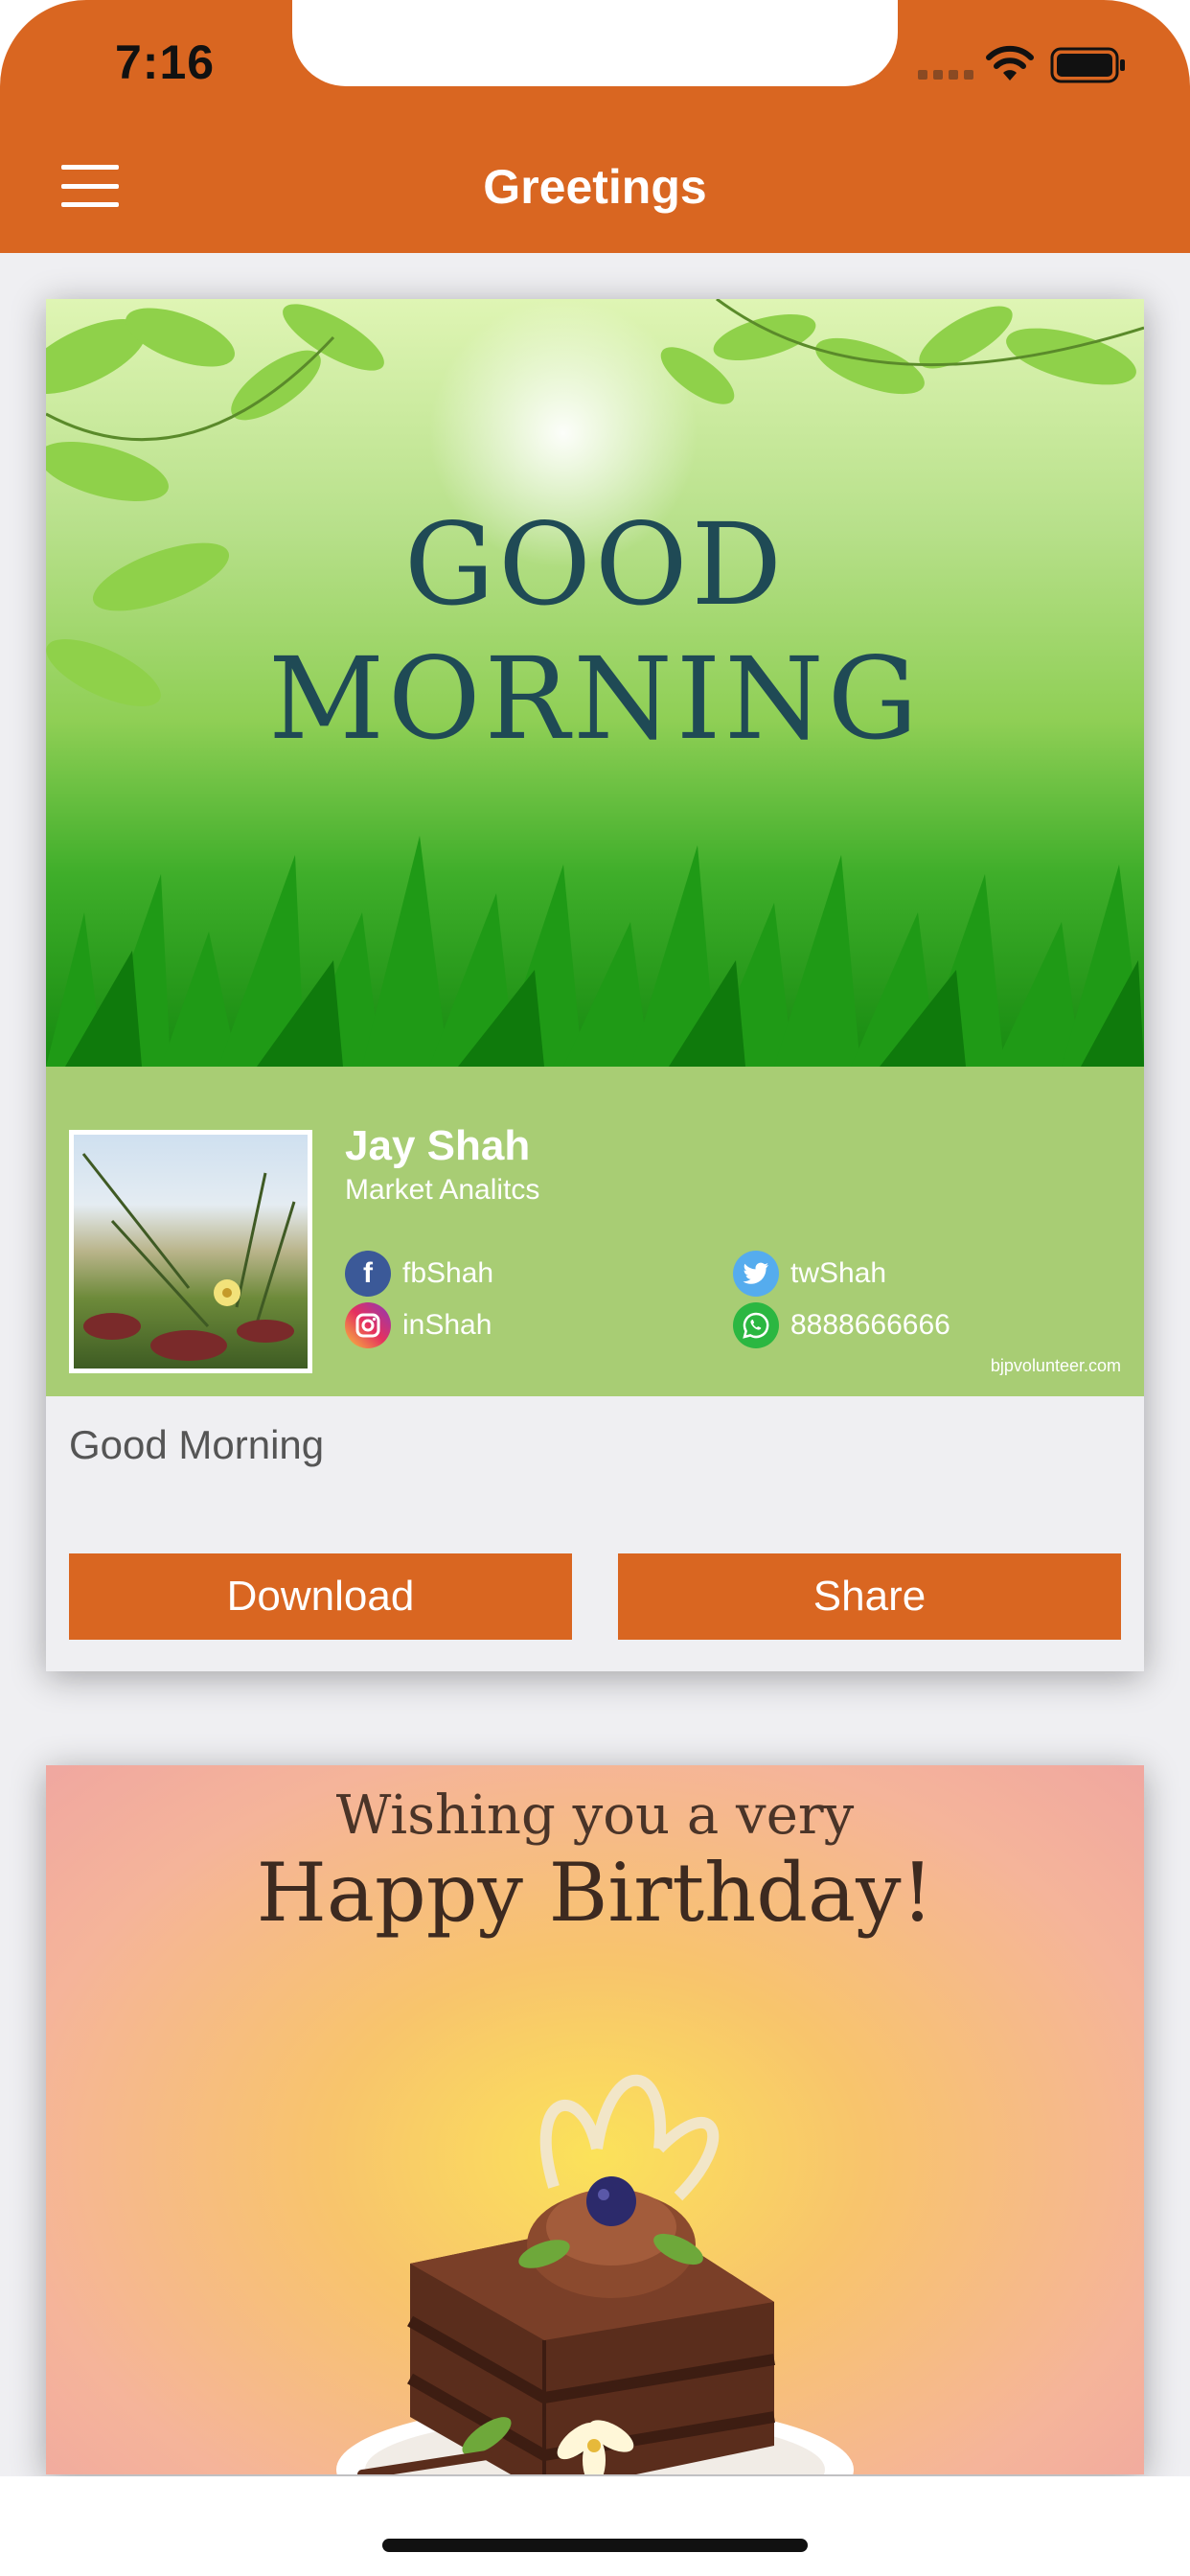  Describe the element at coordinates (870, 1325) in the screenshot. I see `whatsapp-number-label: 8888666666` at that location.